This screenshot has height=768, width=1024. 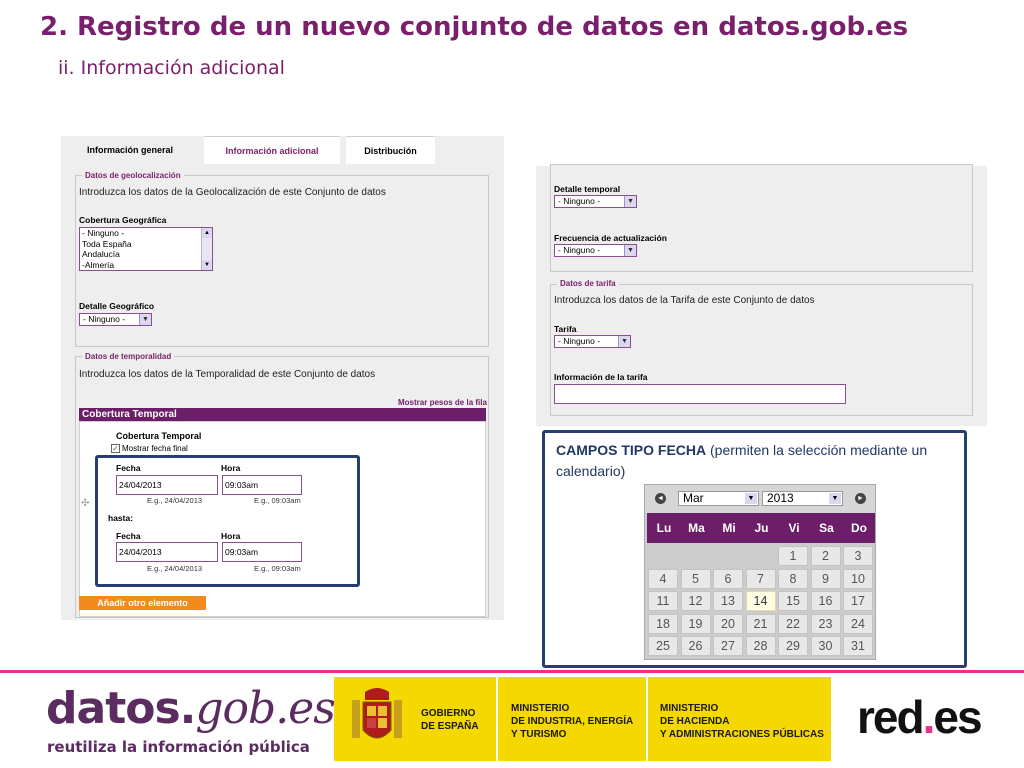 What do you see at coordinates (858, 623) in the screenshot?
I see `calendar-day: 24` at bounding box center [858, 623].